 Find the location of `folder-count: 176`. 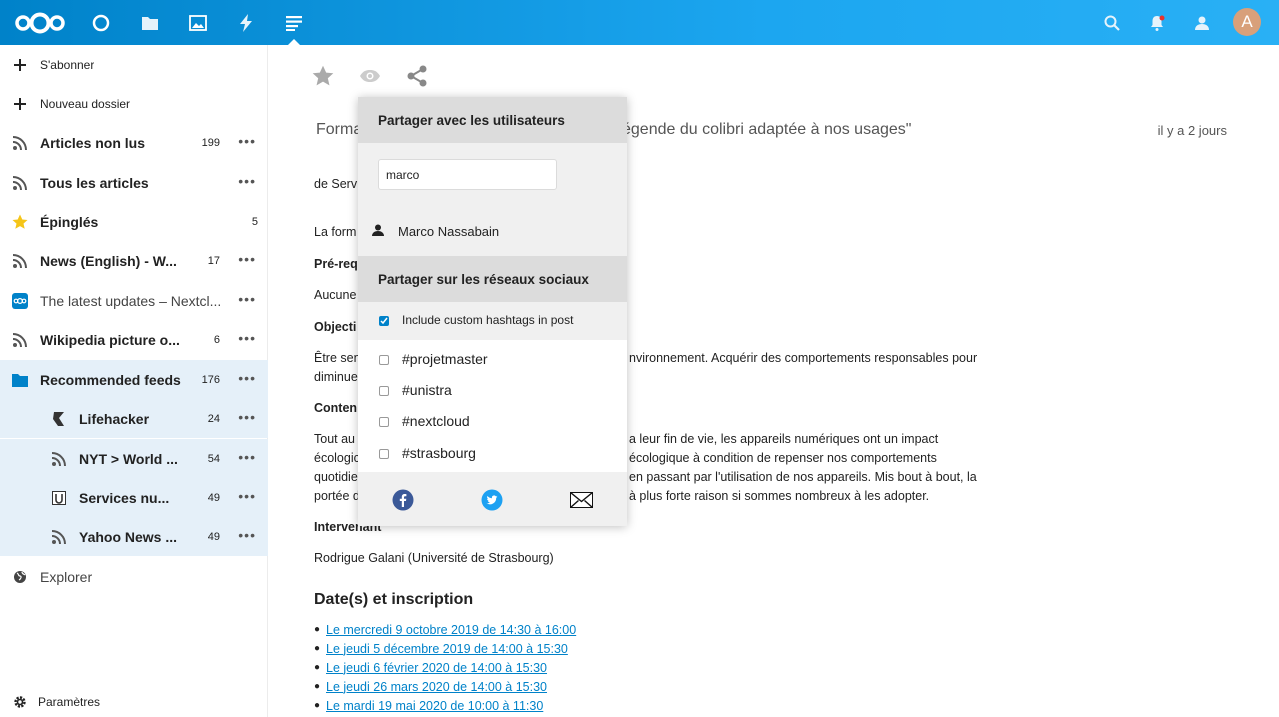

folder-count: 176 is located at coordinates (210, 379).